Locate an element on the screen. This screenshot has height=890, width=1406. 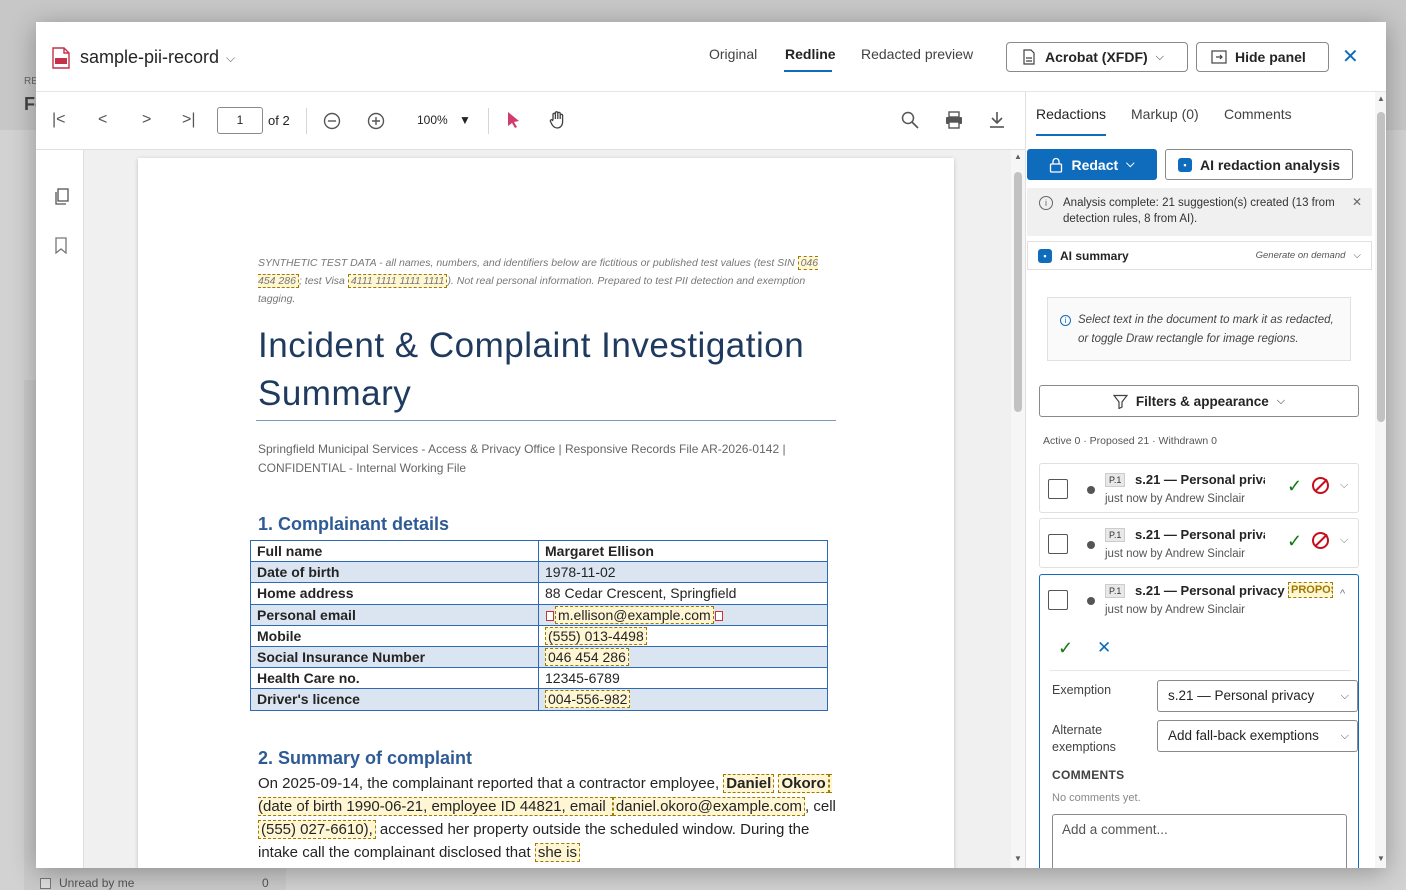
tab-redline: Redline is located at coordinates (810, 54).